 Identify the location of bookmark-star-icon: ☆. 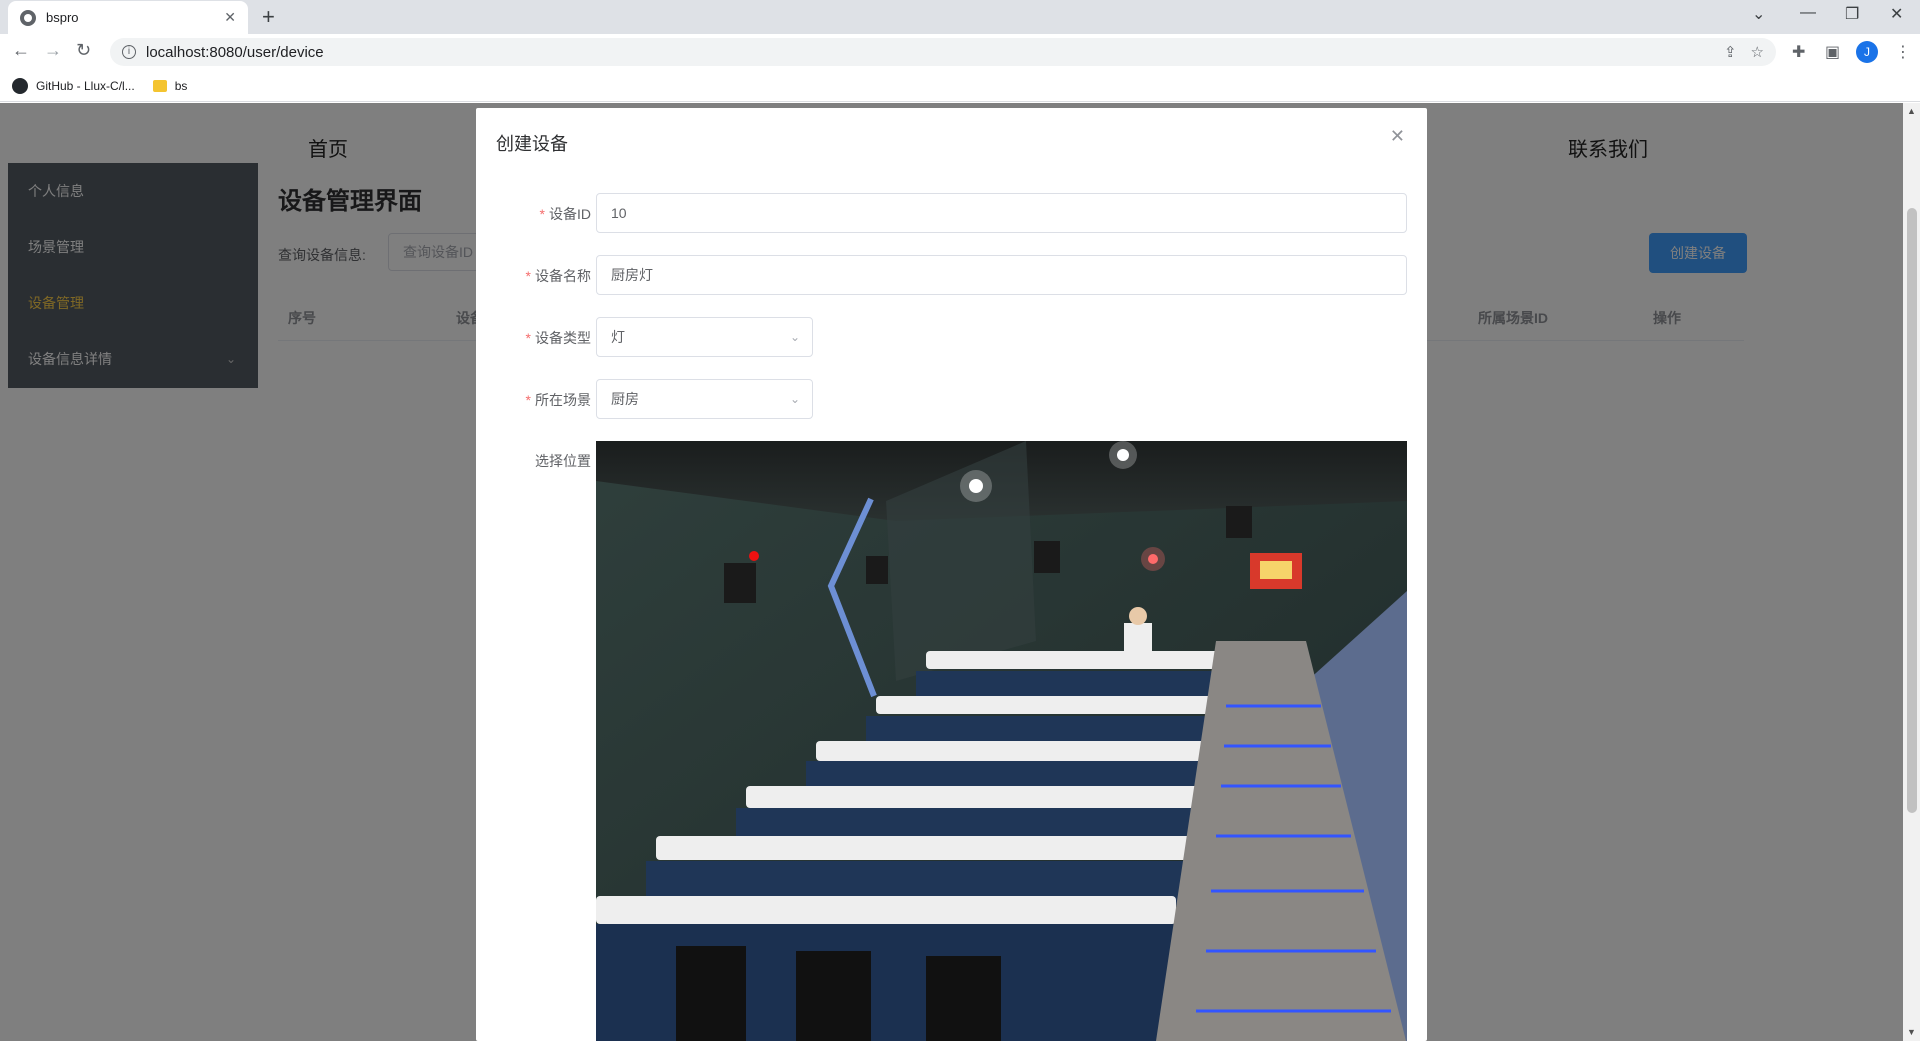
(1757, 52).